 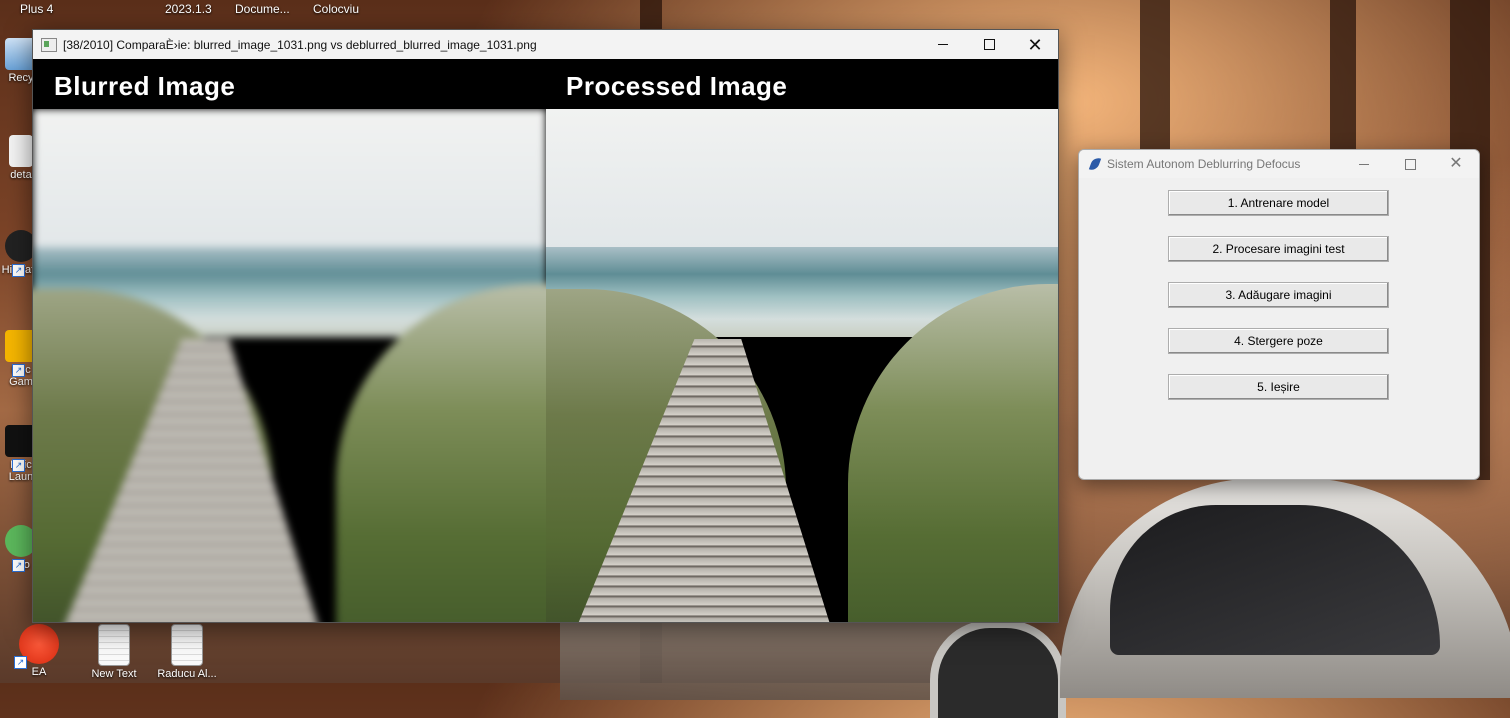 What do you see at coordinates (1278, 341) in the screenshot?
I see `delete-photos-button: 4. Stergere poze` at bounding box center [1278, 341].